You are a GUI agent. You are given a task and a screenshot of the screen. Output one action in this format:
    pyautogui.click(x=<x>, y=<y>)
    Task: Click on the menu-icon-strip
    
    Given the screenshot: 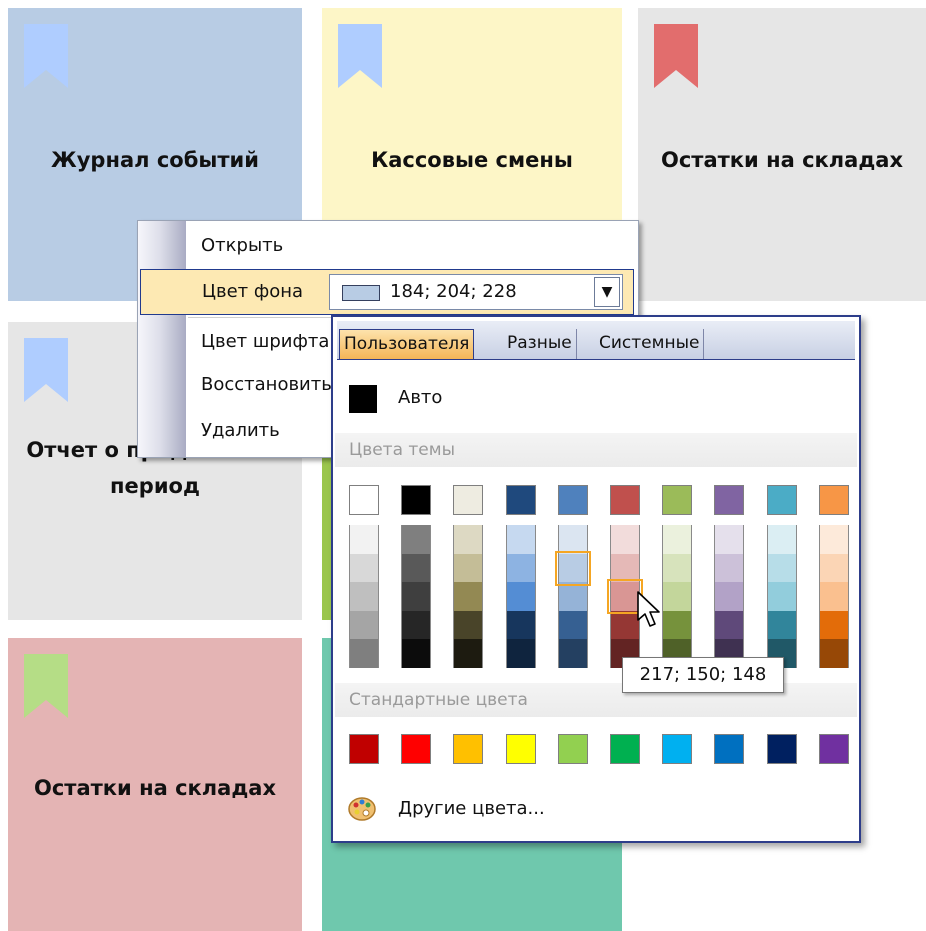 What is the action you would take?
    pyautogui.click(x=162, y=339)
    